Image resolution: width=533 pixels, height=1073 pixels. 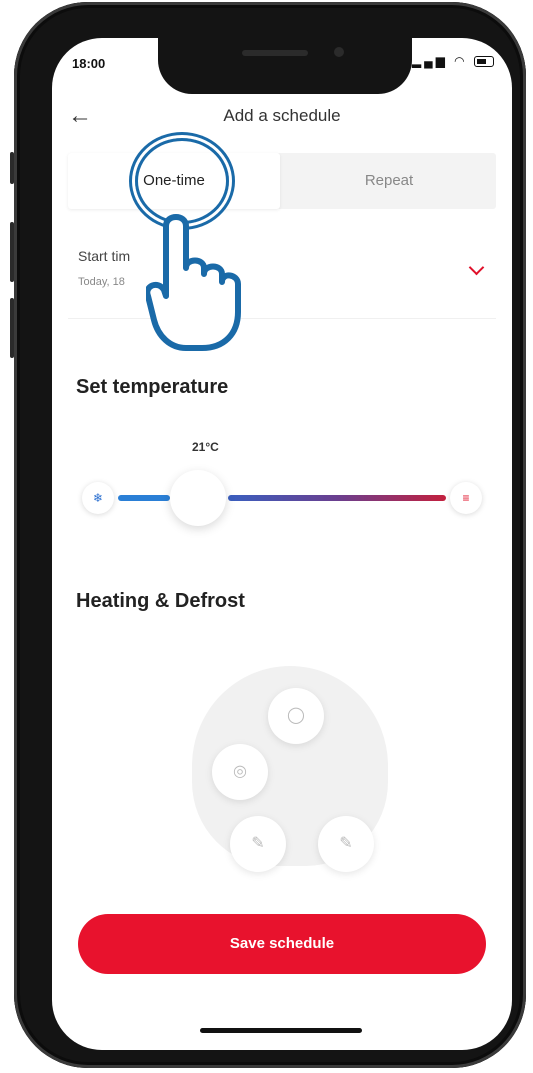 What do you see at coordinates (98, 498) in the screenshot?
I see `snowflake-icon: ❄` at bounding box center [98, 498].